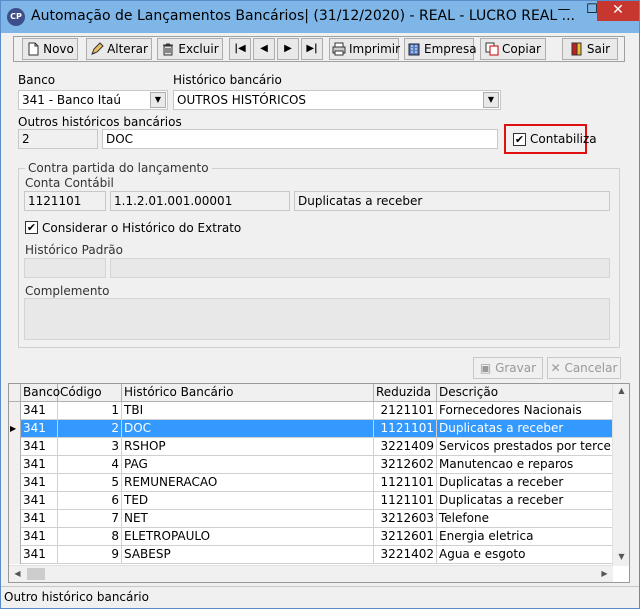  Describe the element at coordinates (248, 519) in the screenshot. I see `cell-historico: NET` at that location.